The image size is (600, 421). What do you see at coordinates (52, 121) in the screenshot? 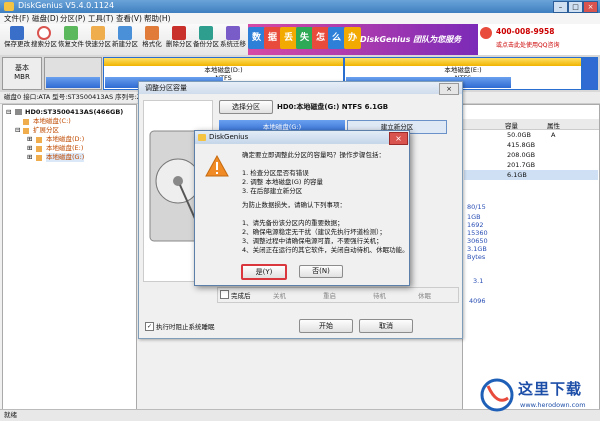
I see `tree-item-c: 本地磁盘(C:)` at bounding box center [52, 121].